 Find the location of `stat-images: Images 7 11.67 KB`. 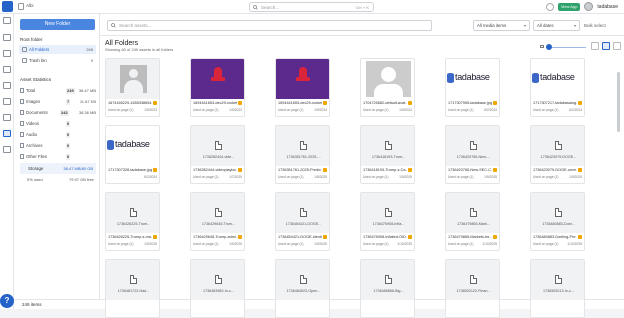

stat-images: Images 7 11.67 KB is located at coordinates (58, 101).